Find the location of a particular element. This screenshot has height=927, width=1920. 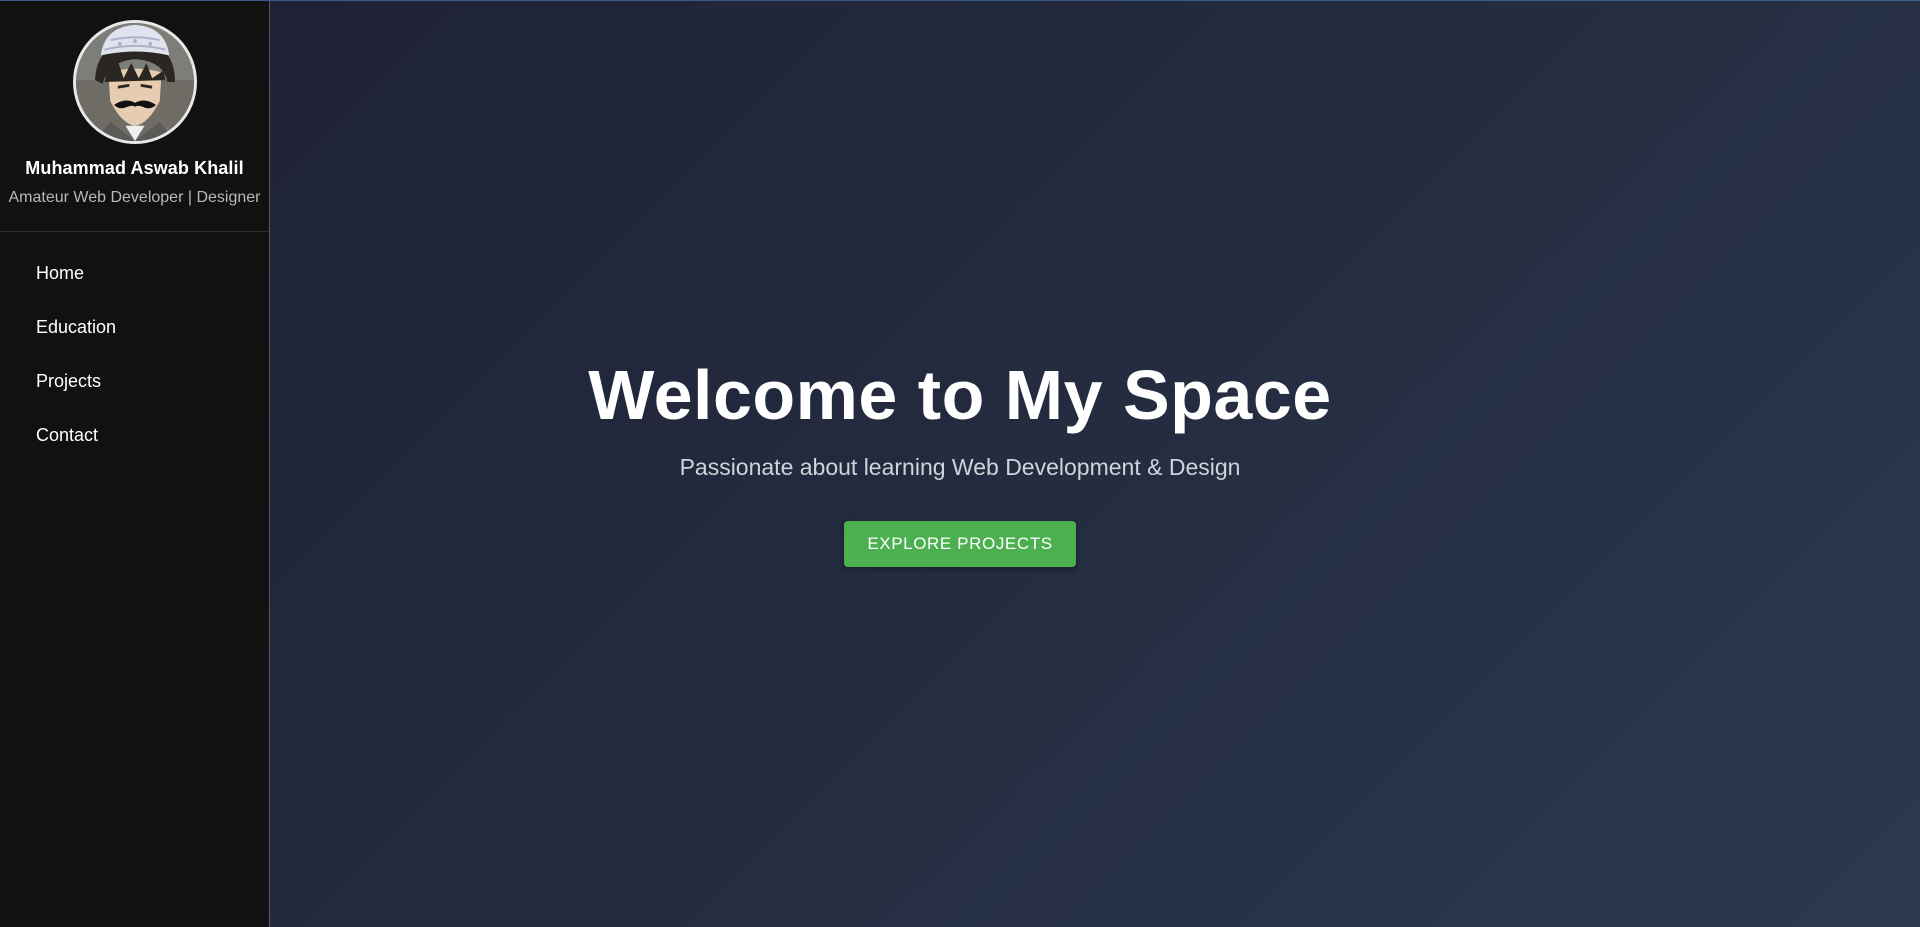

nav-list: Home Education Projects Contact is located at coordinates (134, 347).